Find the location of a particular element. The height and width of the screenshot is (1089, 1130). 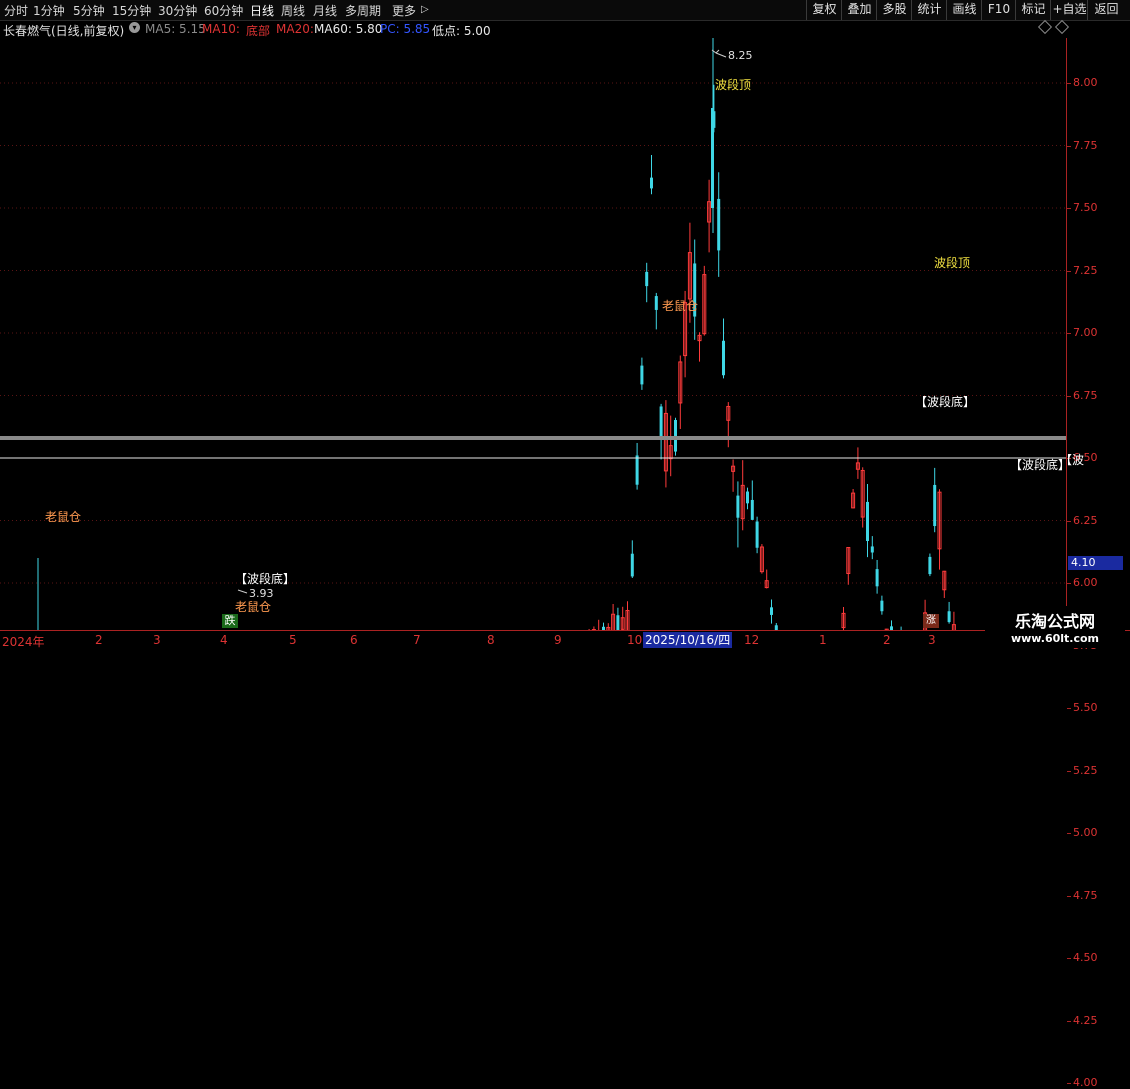

price-tick-label: 5.00 is located at coordinates (1085, 832).